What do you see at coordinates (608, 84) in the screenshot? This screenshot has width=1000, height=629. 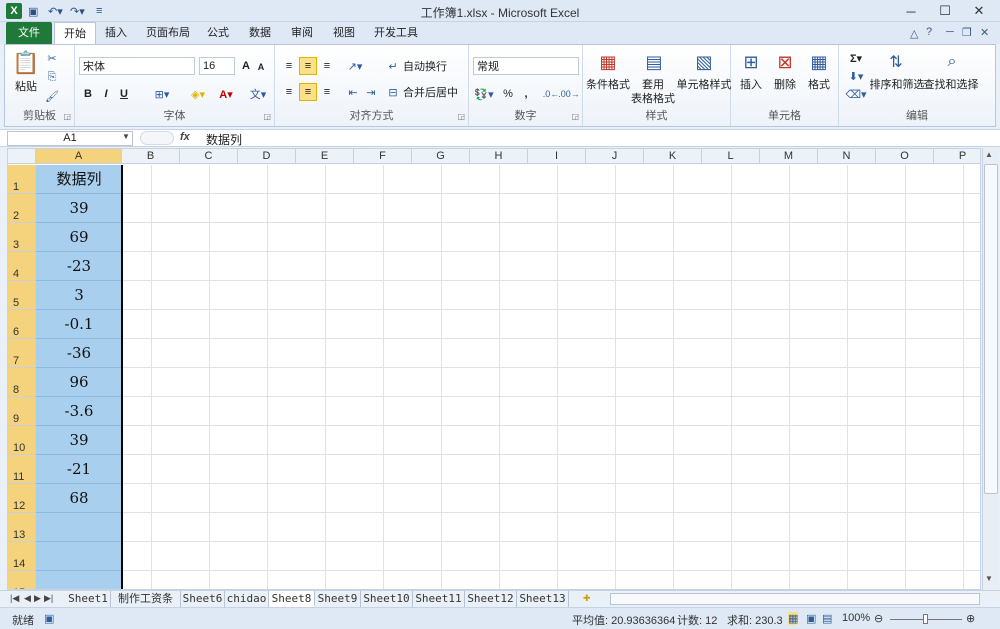 I see `conditional-format-button: 条件格式` at bounding box center [608, 84].